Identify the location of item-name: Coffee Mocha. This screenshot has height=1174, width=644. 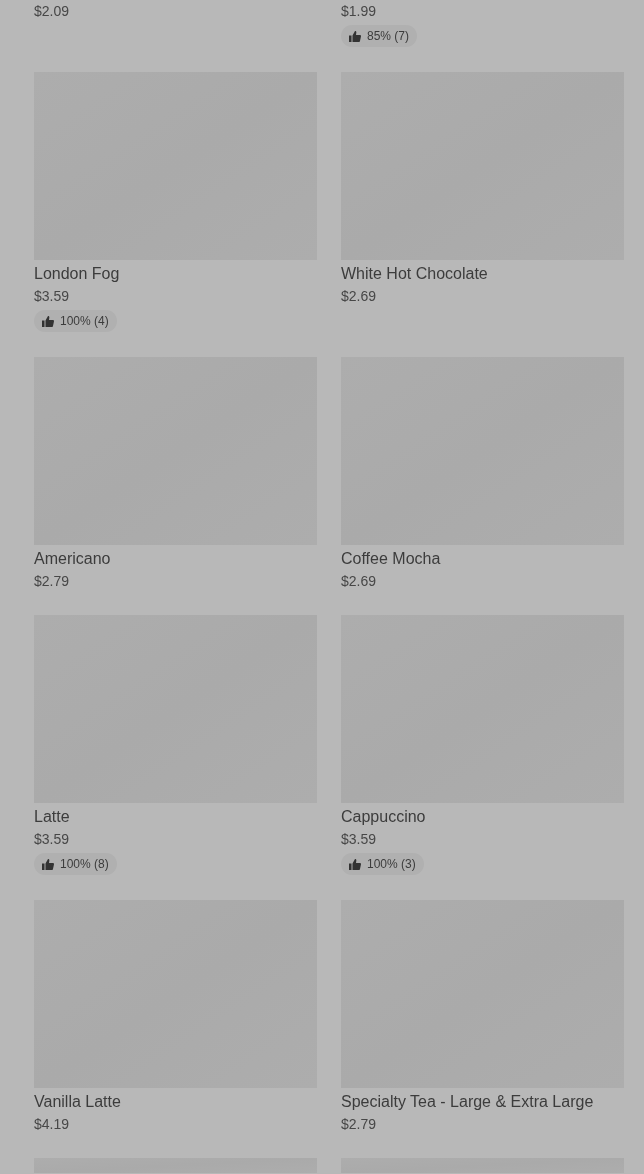
(391, 559).